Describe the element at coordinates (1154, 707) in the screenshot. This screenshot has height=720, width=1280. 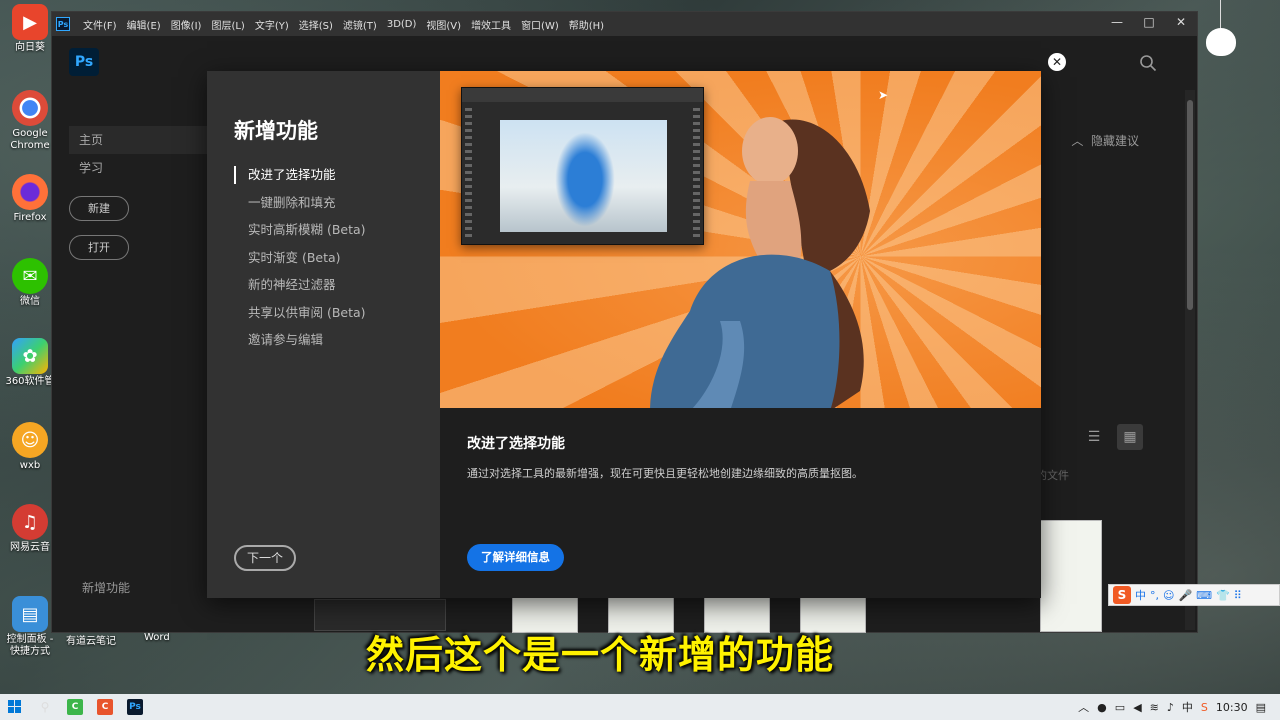
I see `wifi-icon: ≋` at that location.